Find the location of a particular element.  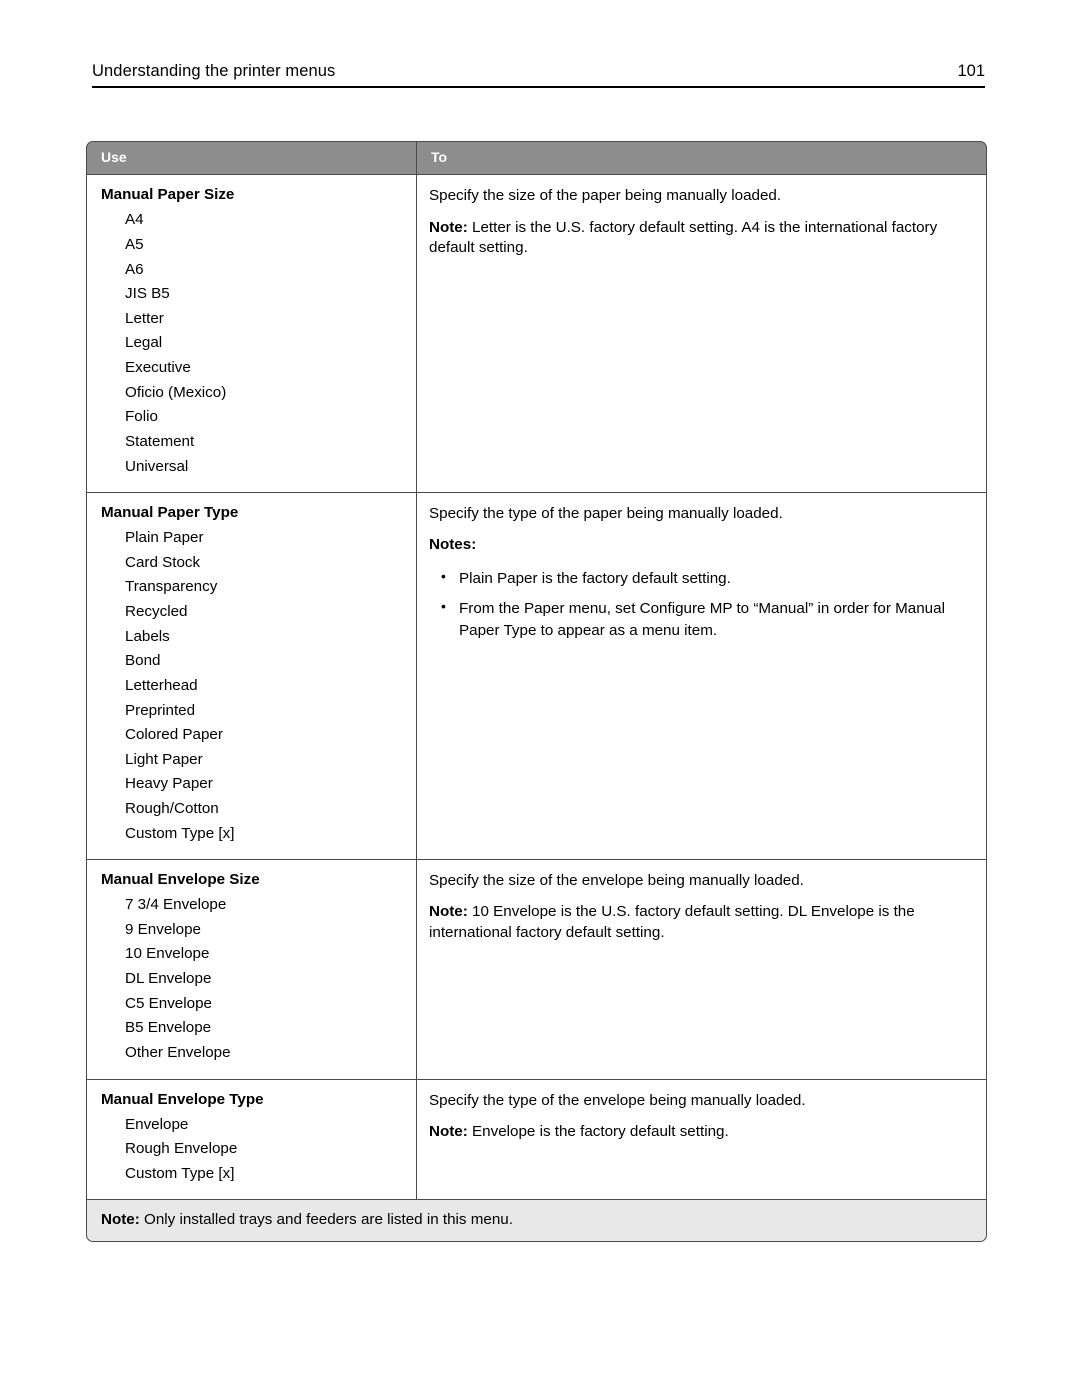

setting-option-list: Envelope Rough Envelope Custom Type [x] is located at coordinates (253, 1150).